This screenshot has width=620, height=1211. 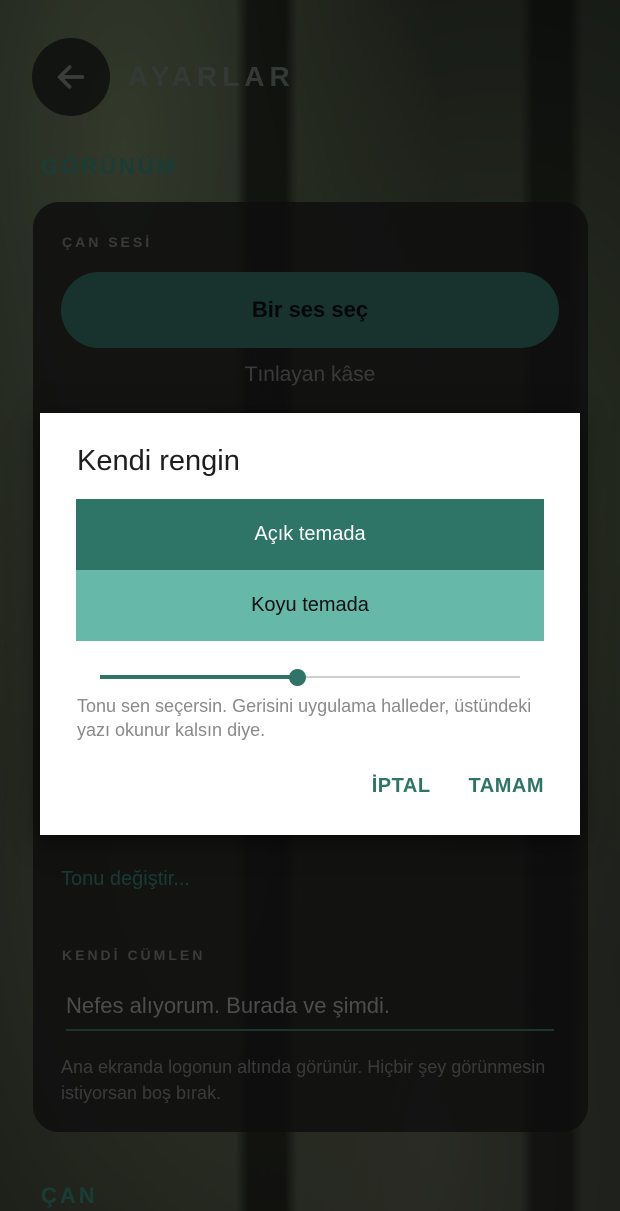 What do you see at coordinates (158, 461) in the screenshot?
I see `dialog-title: Kendi rengin` at bounding box center [158, 461].